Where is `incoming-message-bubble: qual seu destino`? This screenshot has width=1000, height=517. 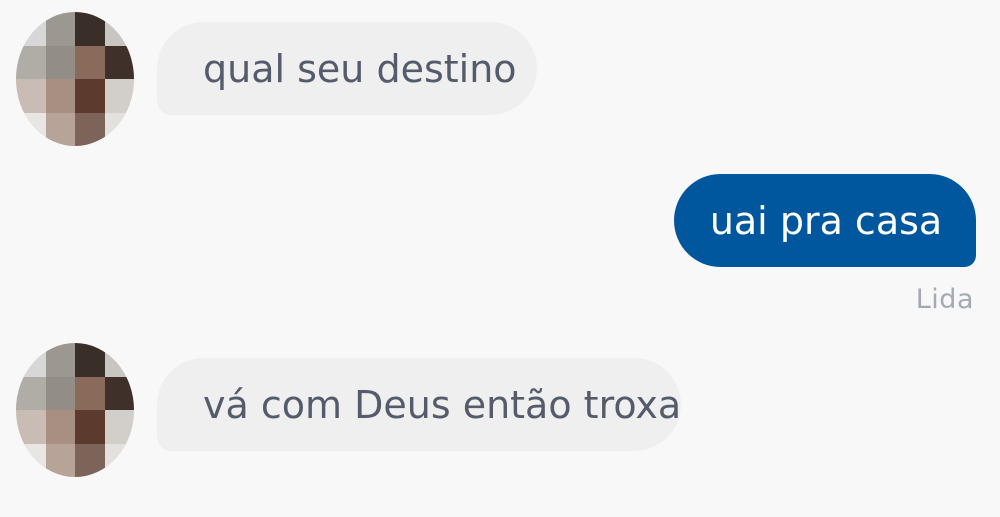
incoming-message-bubble: qual seu destino is located at coordinates (347, 68).